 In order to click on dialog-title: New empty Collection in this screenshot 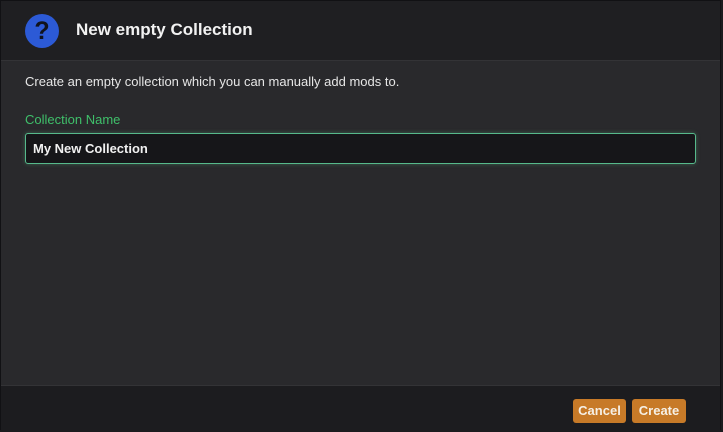, I will do `click(164, 29)`.